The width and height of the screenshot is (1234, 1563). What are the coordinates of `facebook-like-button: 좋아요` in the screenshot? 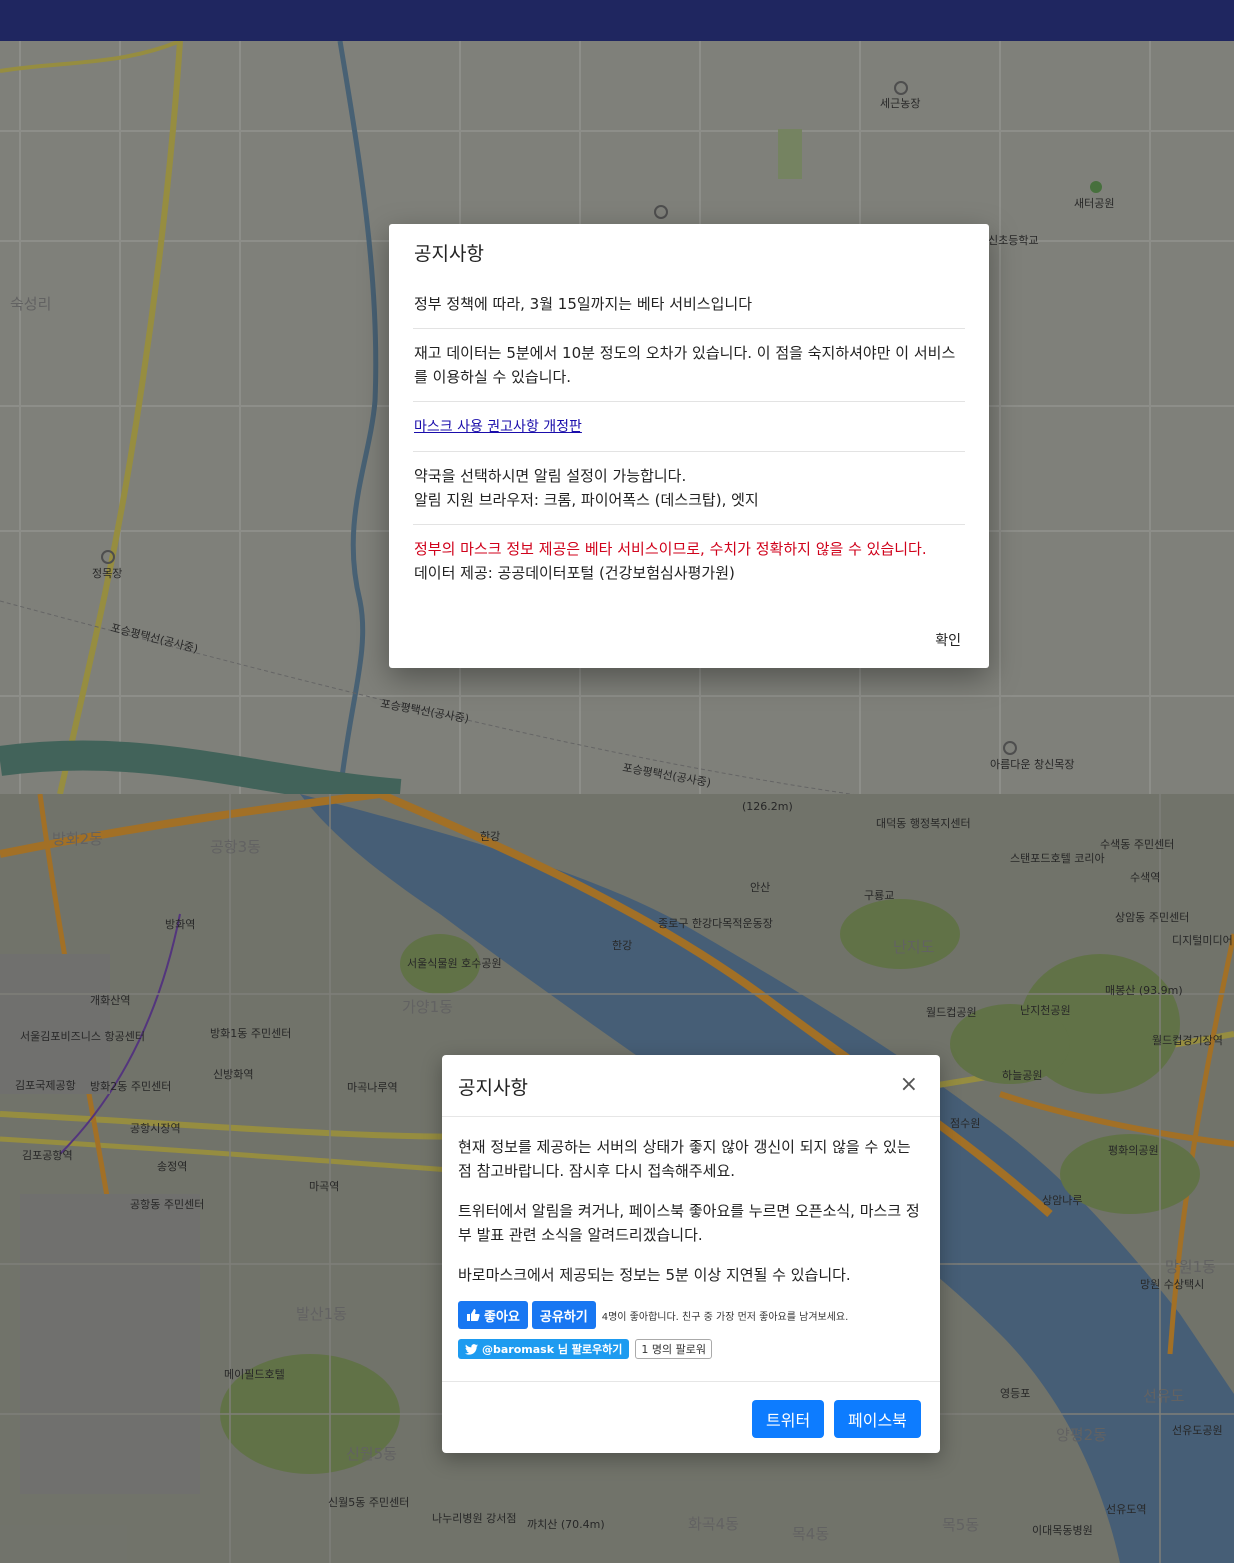 It's located at (493, 1315).